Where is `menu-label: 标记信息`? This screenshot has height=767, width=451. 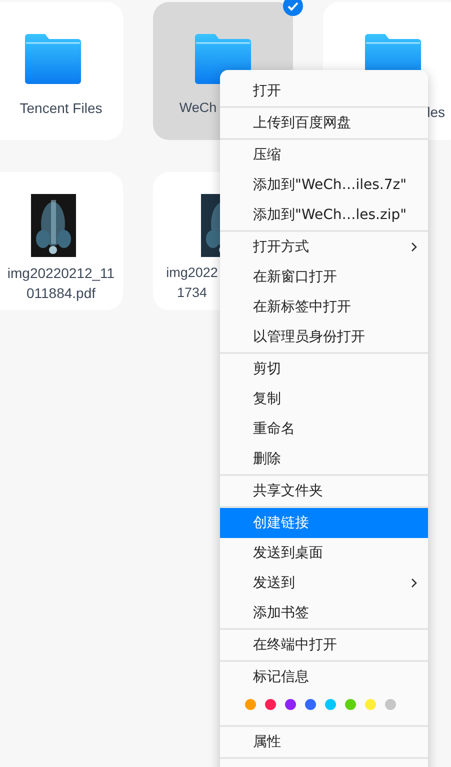
menu-label: 标记信息 is located at coordinates (281, 677).